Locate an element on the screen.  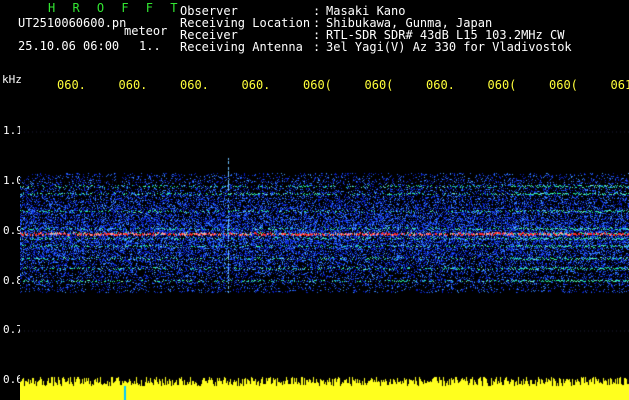
count-label: 1.. is located at coordinates (150, 46).